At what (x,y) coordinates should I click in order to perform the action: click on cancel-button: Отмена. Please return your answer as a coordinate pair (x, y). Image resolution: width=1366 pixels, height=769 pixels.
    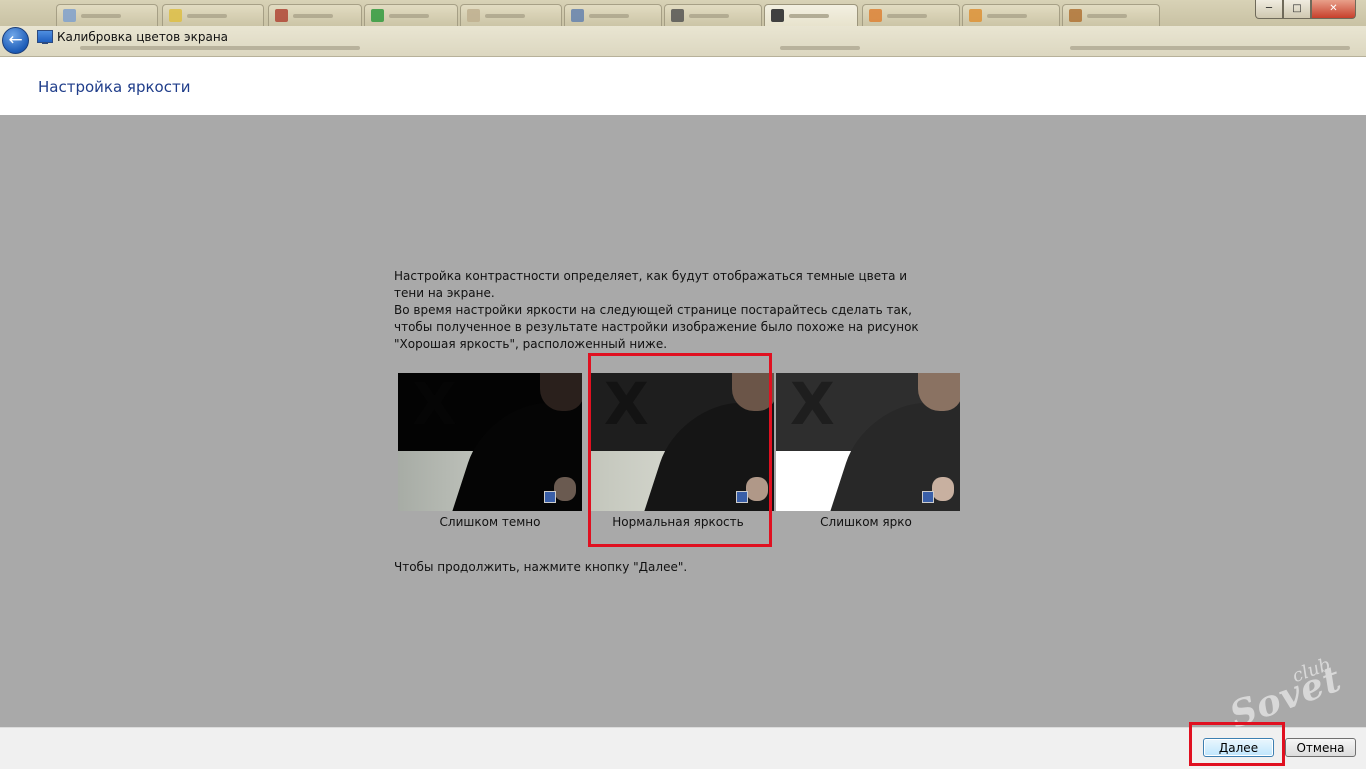
    Looking at the image, I should click on (1320, 747).